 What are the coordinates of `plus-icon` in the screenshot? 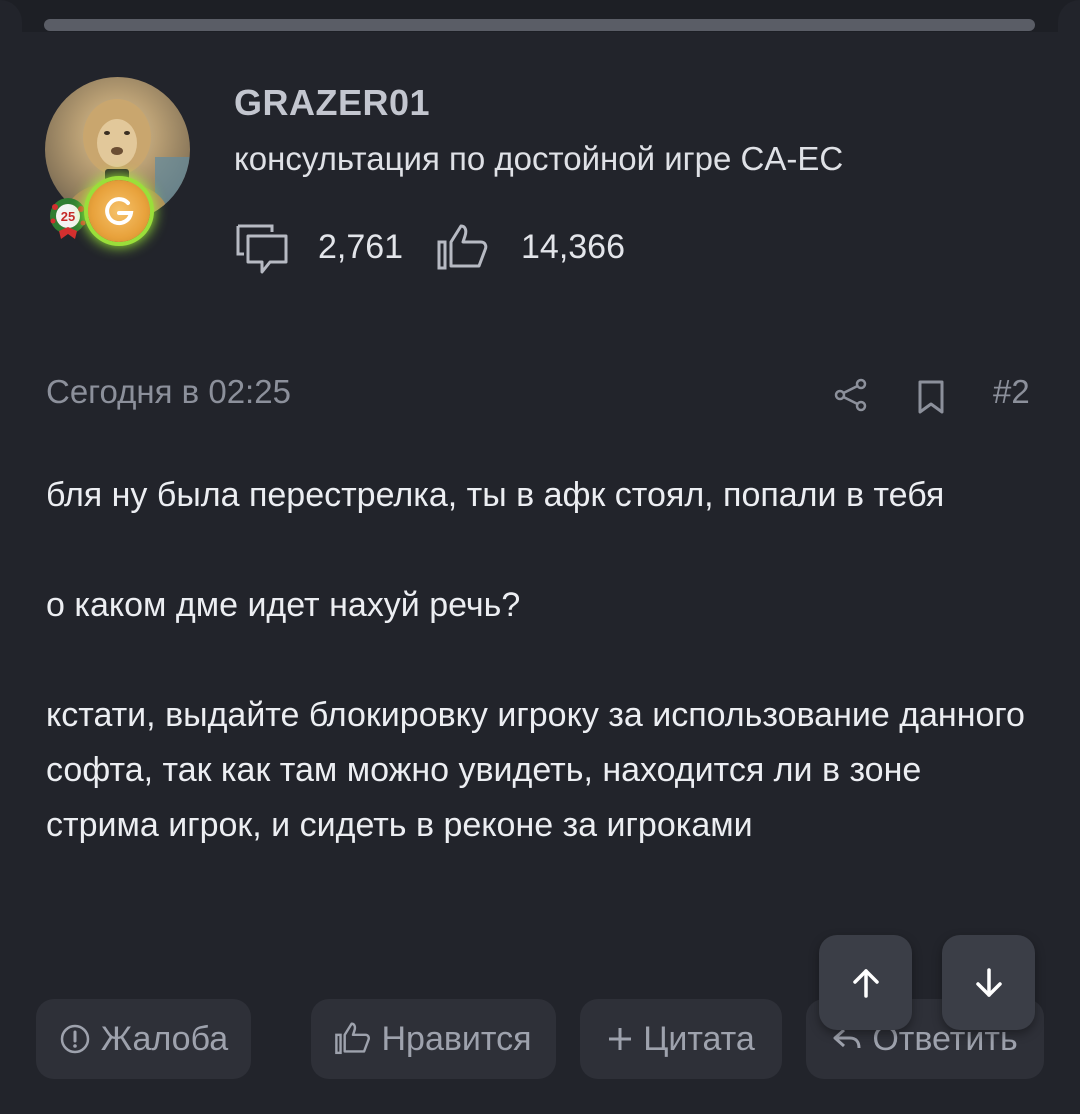 It's located at (620, 1039).